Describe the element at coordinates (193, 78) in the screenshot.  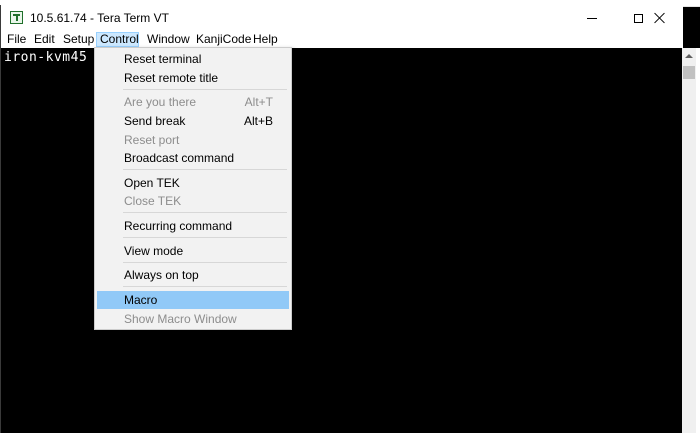
I see `menu-item-reset-remote-title: Reset remote title` at that location.